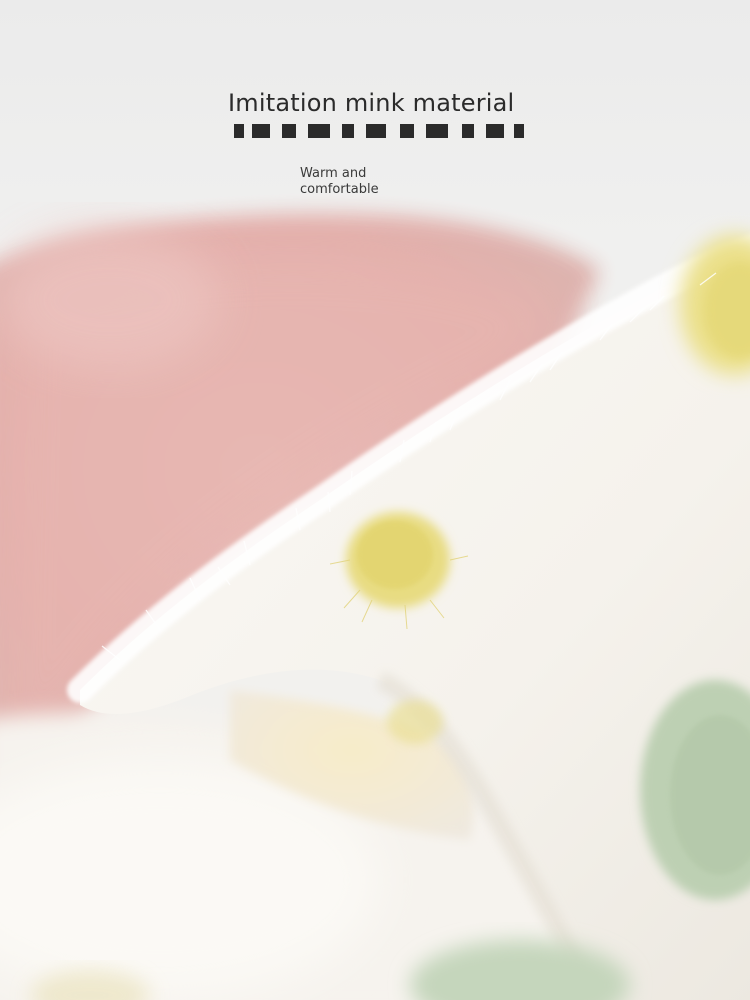  Describe the element at coordinates (339, 189) in the screenshot. I see `subtitle-line-2: comfortable` at that location.